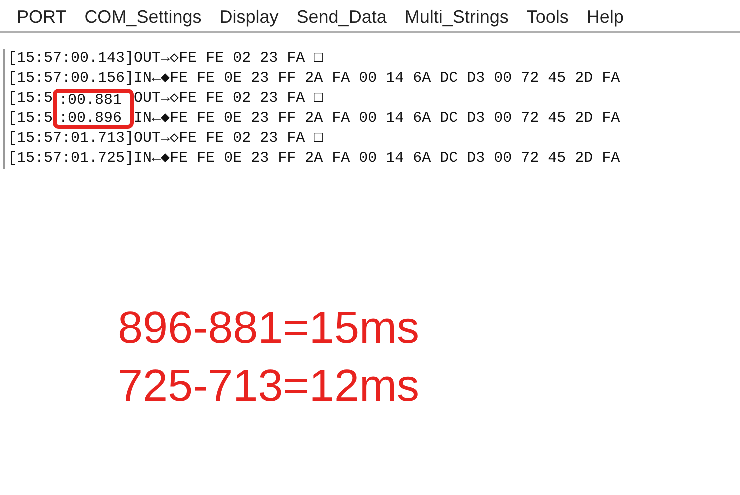 Image resolution: width=740 pixels, height=495 pixels. What do you see at coordinates (166, 59) in the screenshot?
I see `log-line: [15:57:00.143]OUT→◇FE FE 02 23 FA □` at bounding box center [166, 59].